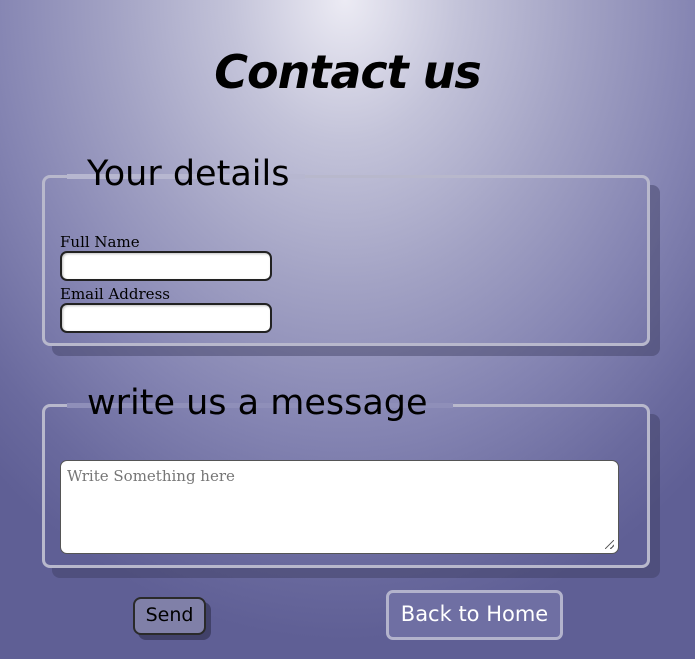 This screenshot has height=659, width=695. Describe the element at coordinates (609, 544) in the screenshot. I see `resize-grip-icon` at that location.